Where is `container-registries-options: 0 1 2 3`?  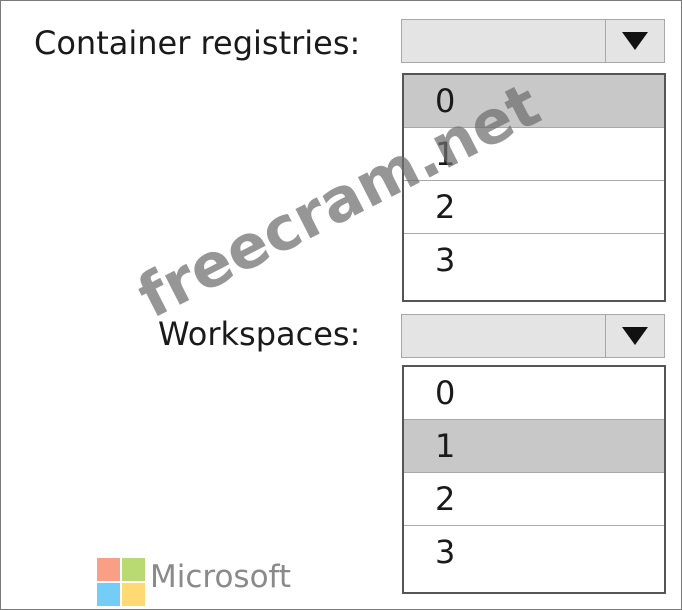
container-registries-options: 0 1 2 3 is located at coordinates (534, 187).